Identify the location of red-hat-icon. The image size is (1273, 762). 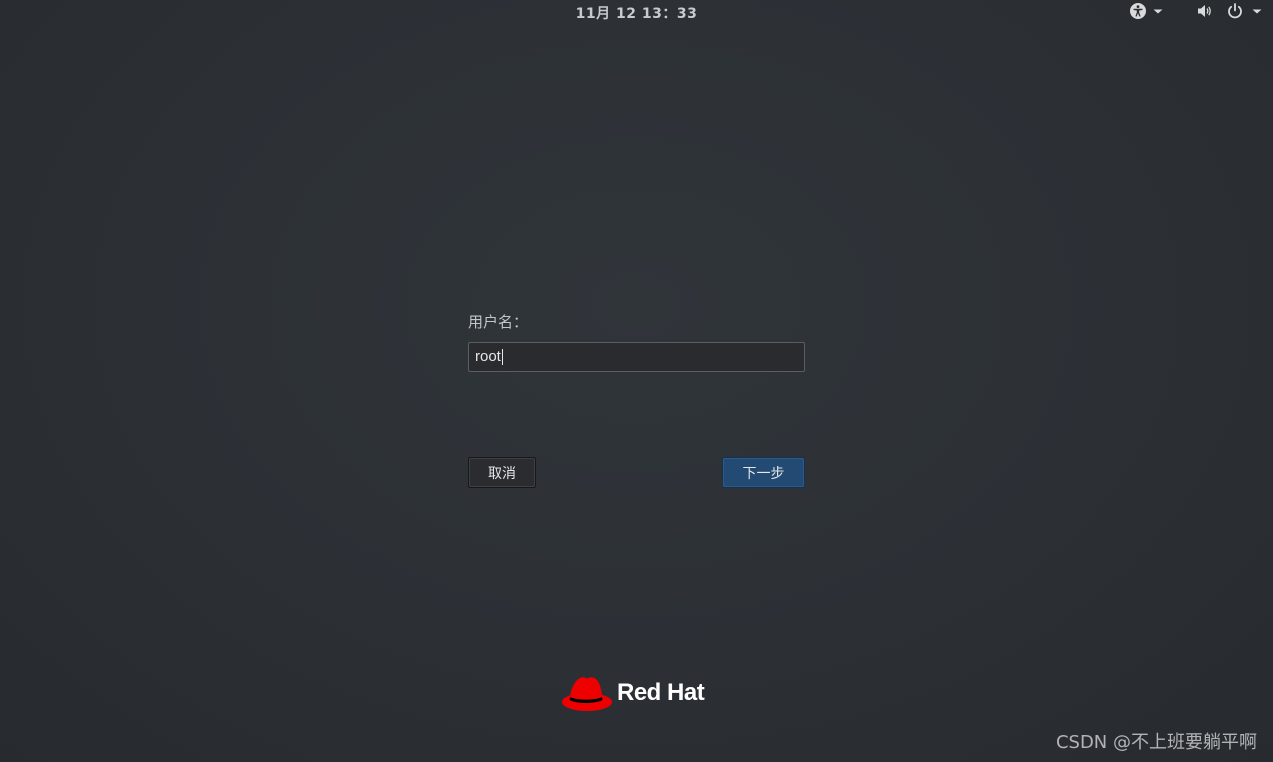
(587, 694).